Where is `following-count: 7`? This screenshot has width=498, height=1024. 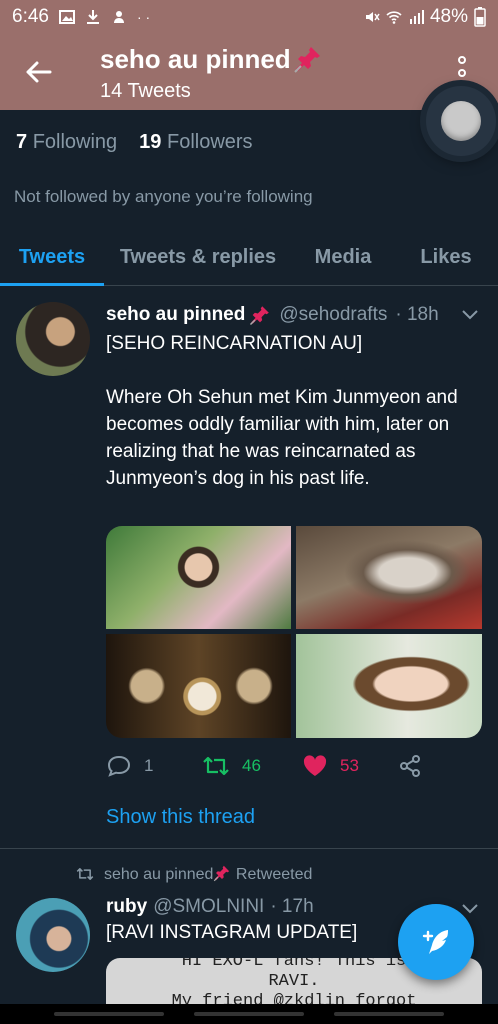 following-count: 7 is located at coordinates (22, 142).